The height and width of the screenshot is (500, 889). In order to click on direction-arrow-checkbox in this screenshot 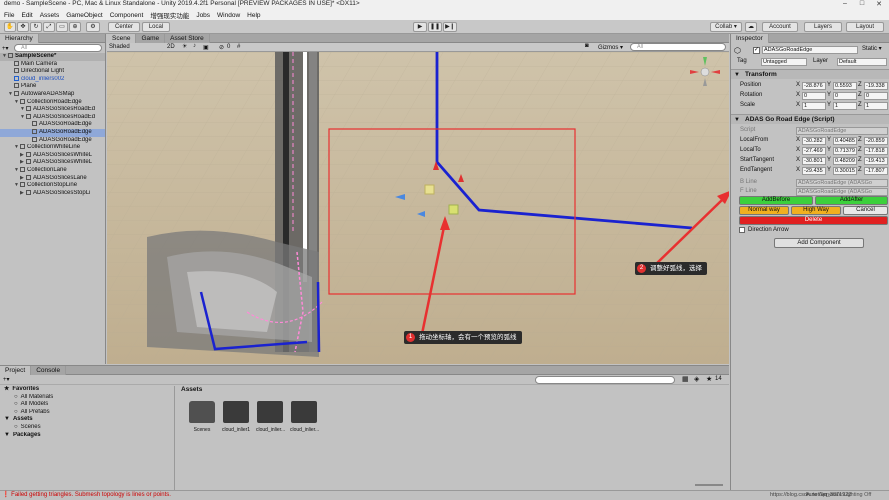, I will do `click(742, 230)`.